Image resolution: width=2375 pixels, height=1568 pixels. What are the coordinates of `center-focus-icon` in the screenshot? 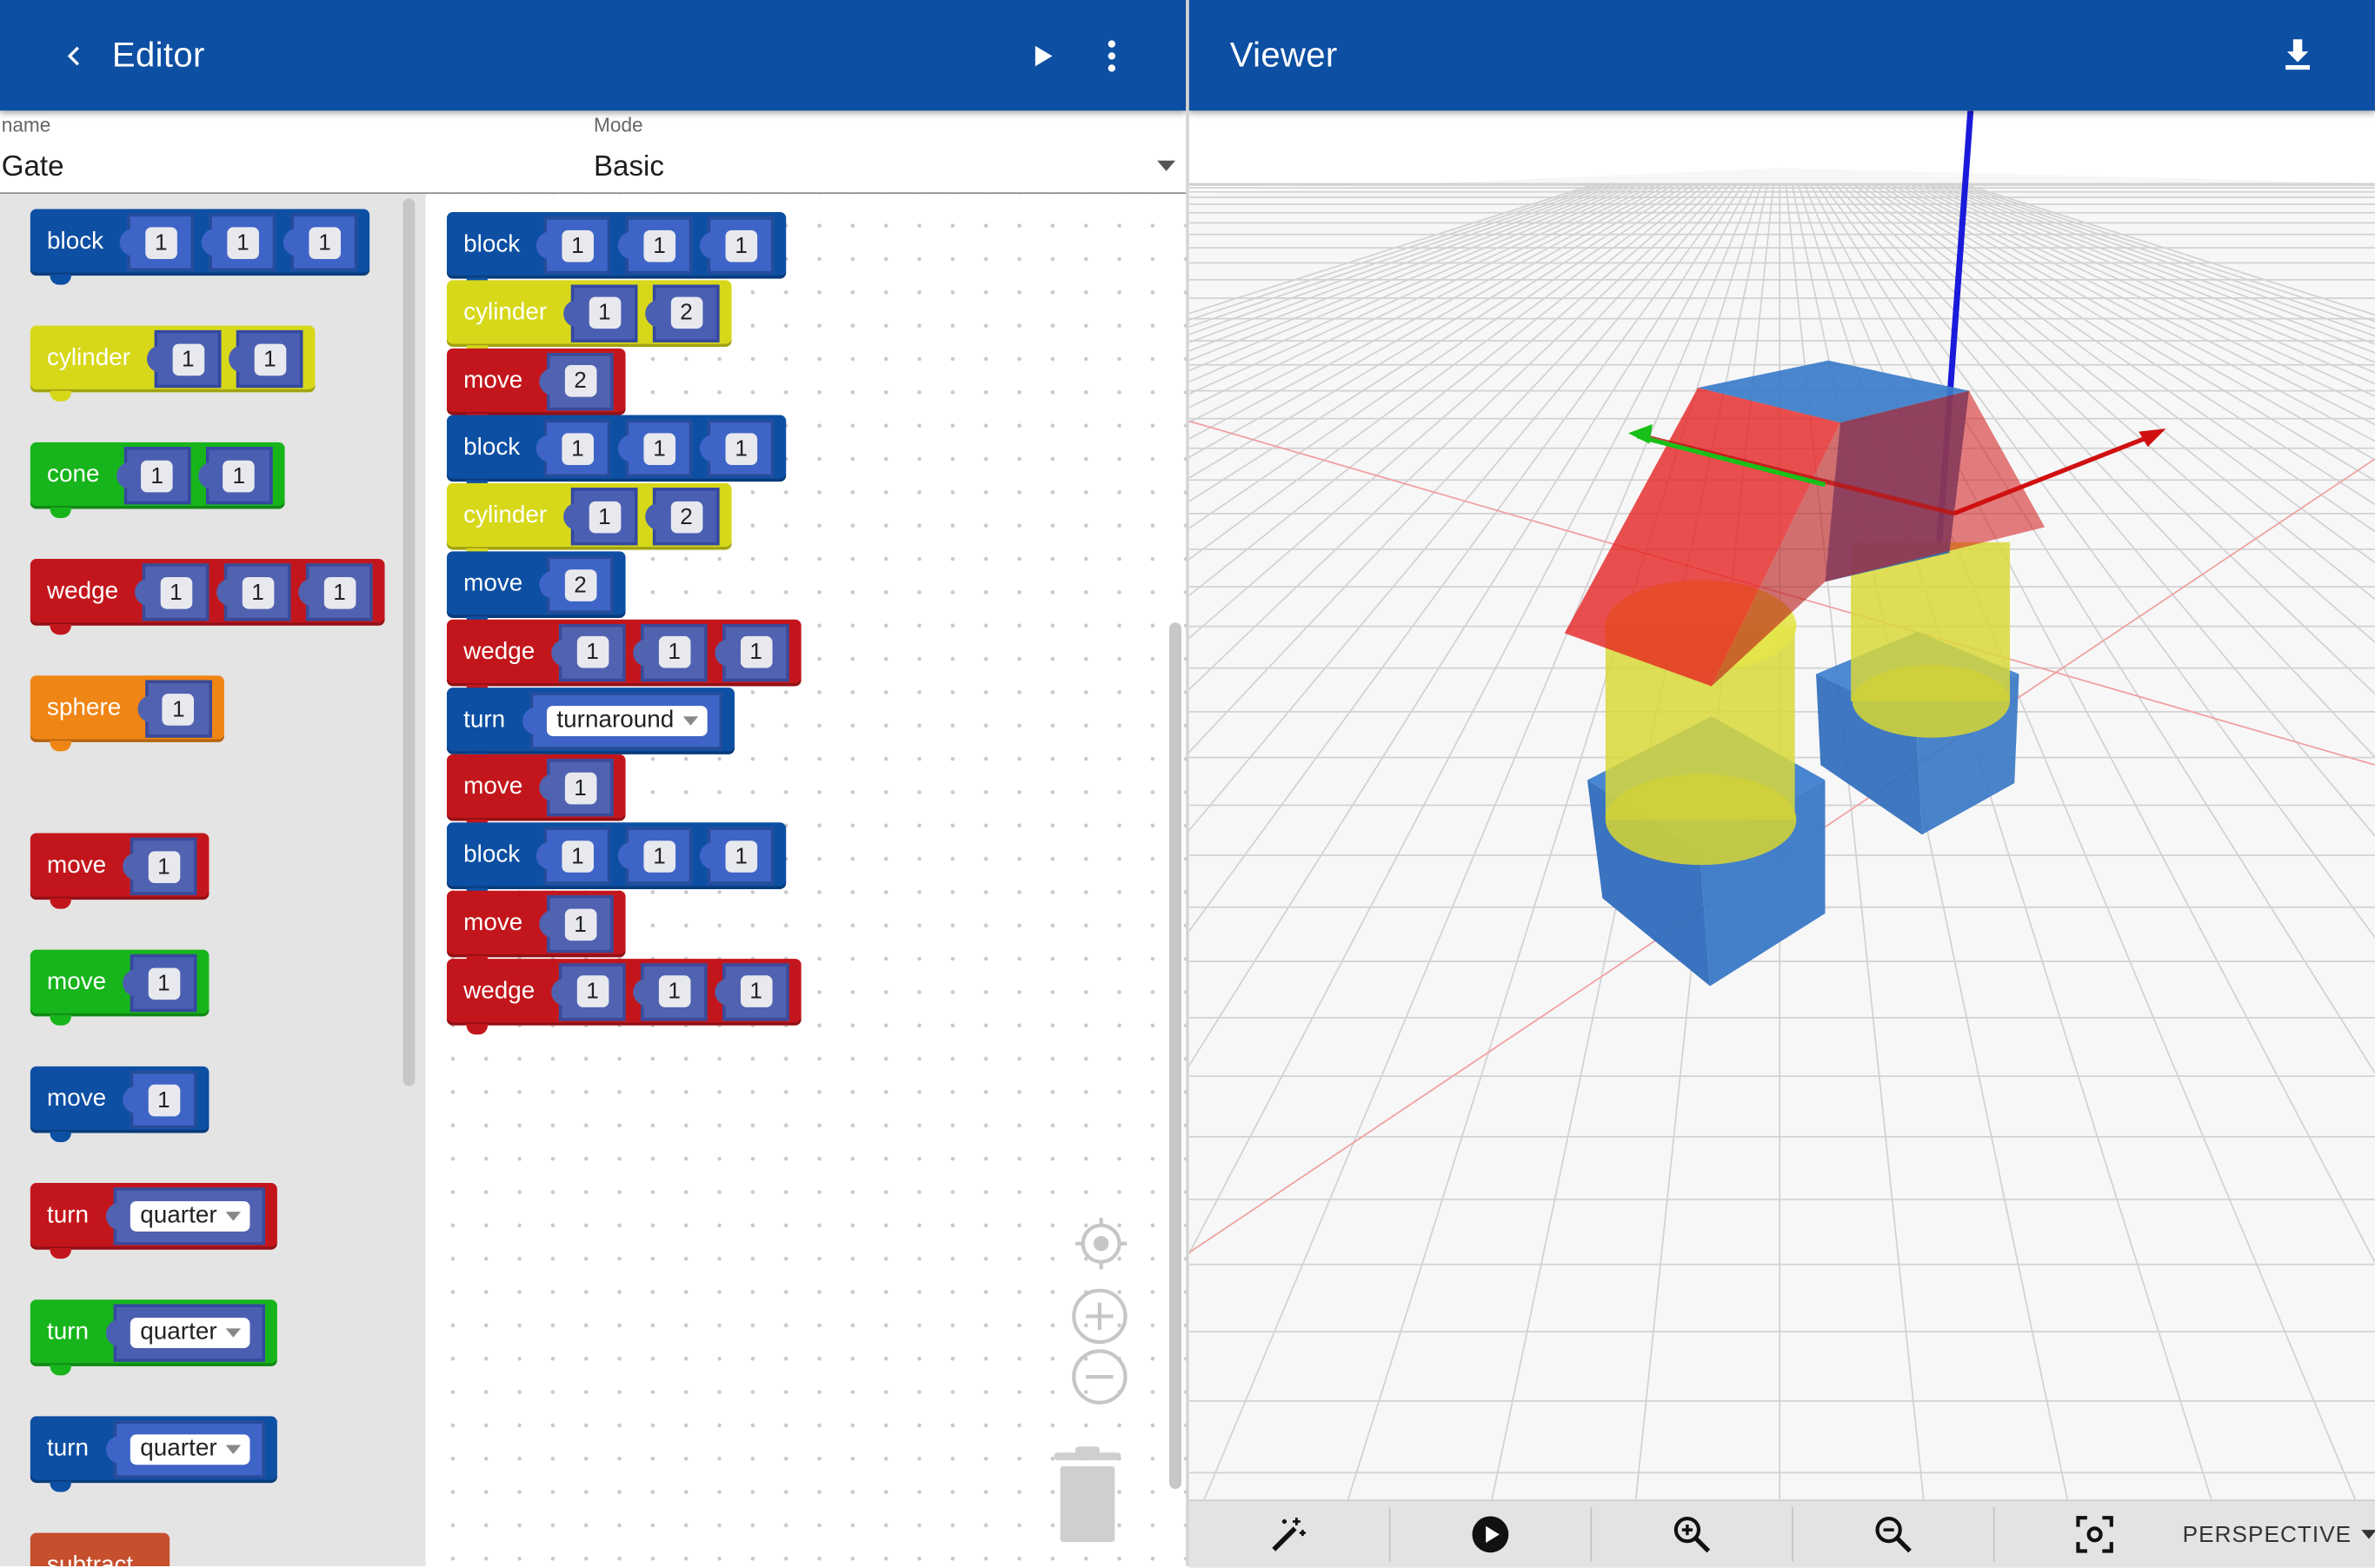 It's located at (2095, 1534).